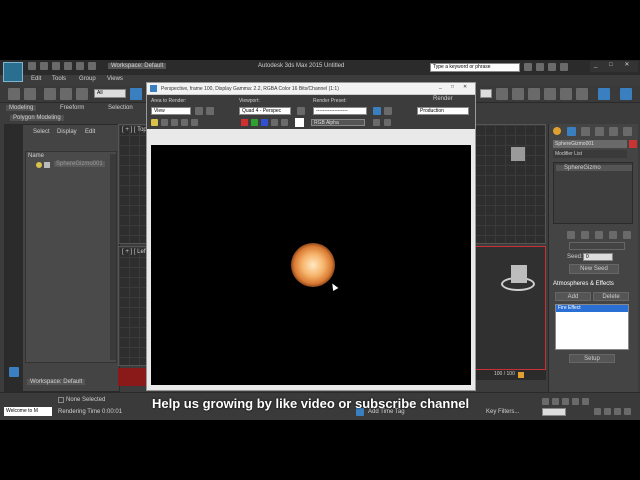 The image size is (640, 480). I want to click on new-icon, so click(32, 66).